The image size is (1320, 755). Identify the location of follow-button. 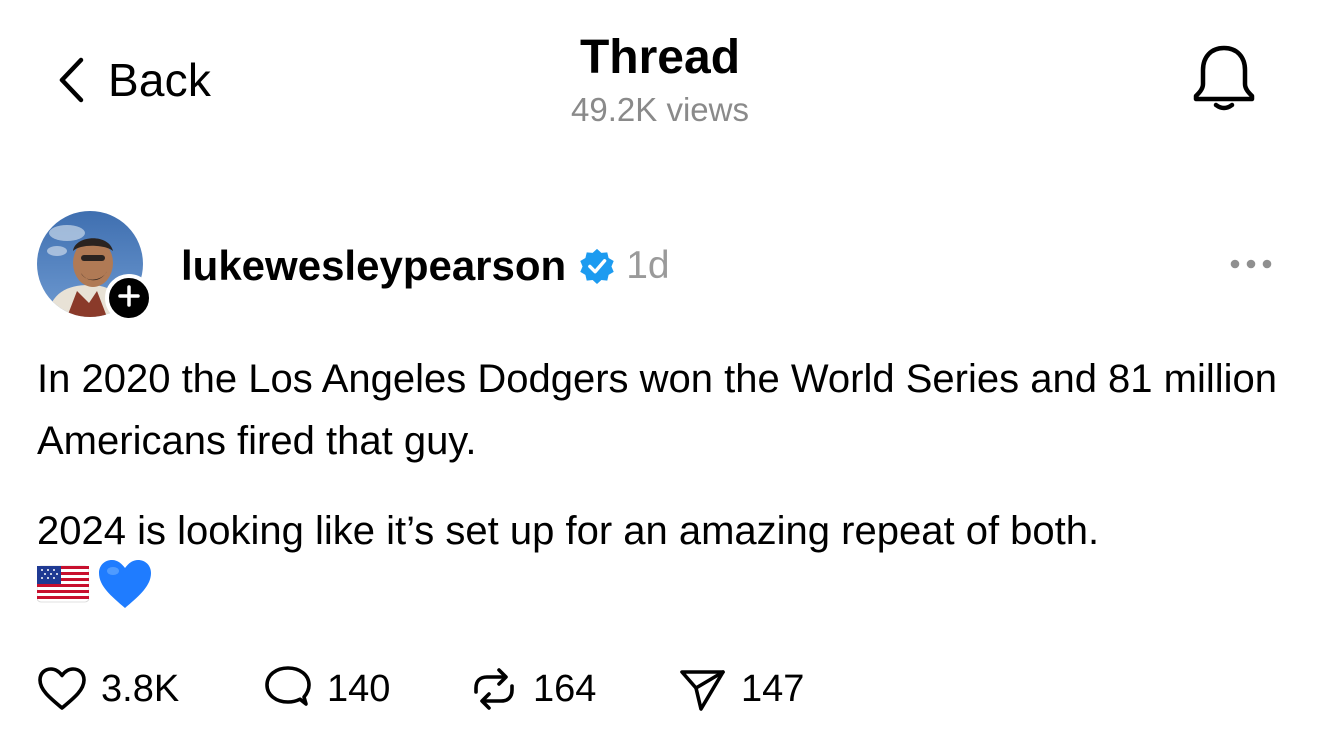
(129, 298).